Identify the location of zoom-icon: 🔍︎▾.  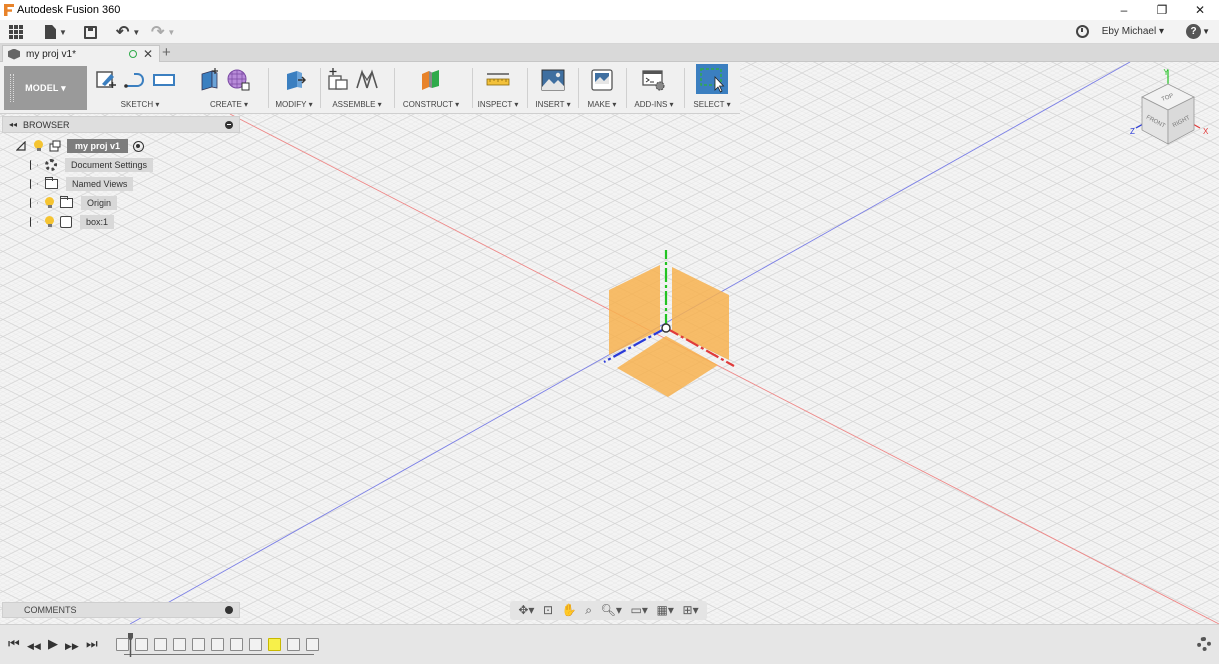
(611, 610).